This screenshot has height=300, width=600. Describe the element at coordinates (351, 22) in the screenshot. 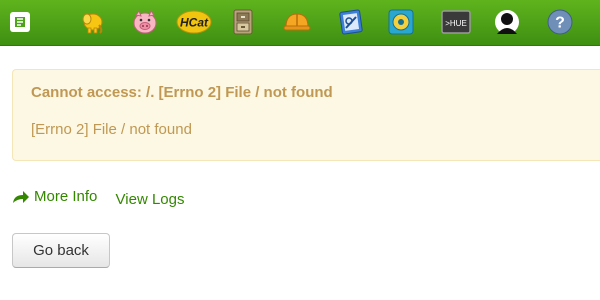

I see `job-designer-icon` at that location.